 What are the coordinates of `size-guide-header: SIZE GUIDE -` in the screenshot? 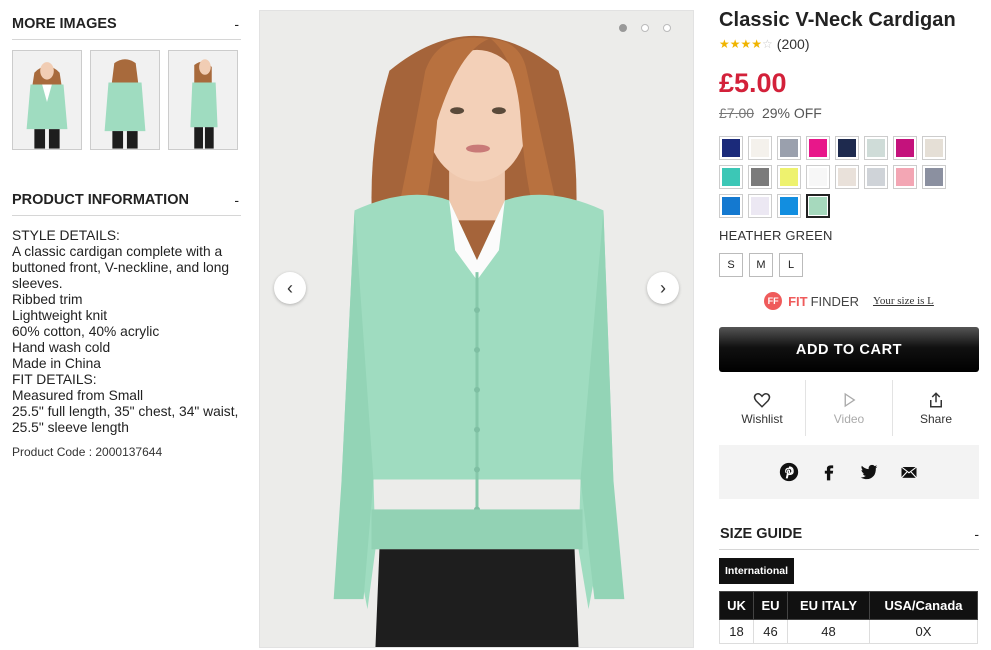 It's located at (849, 534).